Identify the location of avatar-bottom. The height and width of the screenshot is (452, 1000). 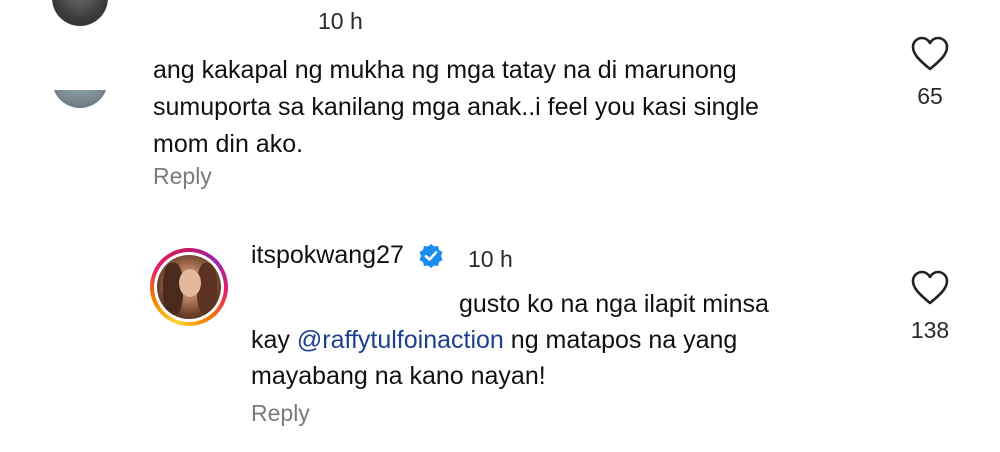
(80, 100).